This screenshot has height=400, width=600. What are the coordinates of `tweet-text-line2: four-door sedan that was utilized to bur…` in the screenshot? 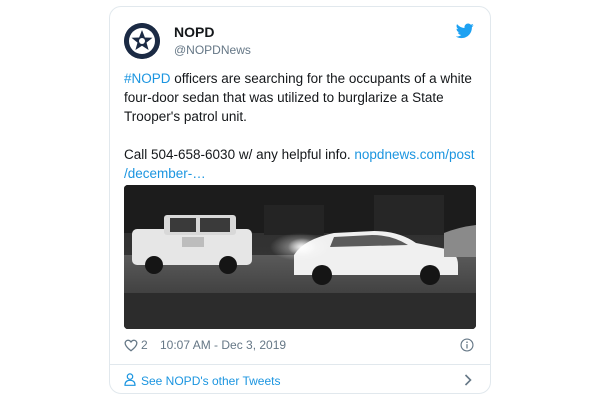 It's located at (284, 97).